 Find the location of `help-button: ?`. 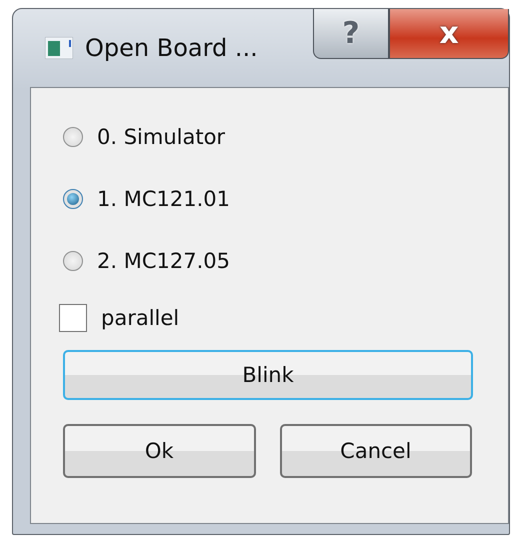

help-button: ? is located at coordinates (351, 34).